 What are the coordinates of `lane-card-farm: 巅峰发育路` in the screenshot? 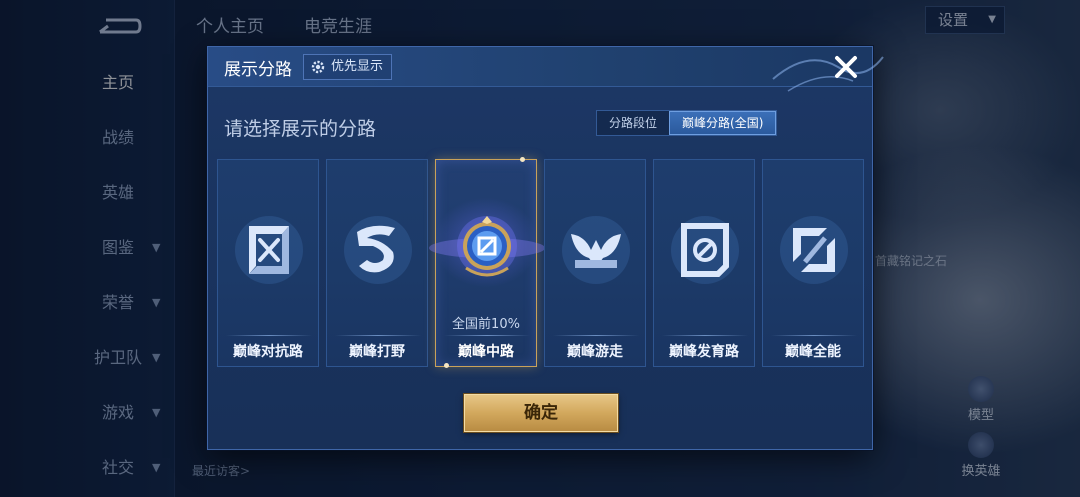 It's located at (704, 263).